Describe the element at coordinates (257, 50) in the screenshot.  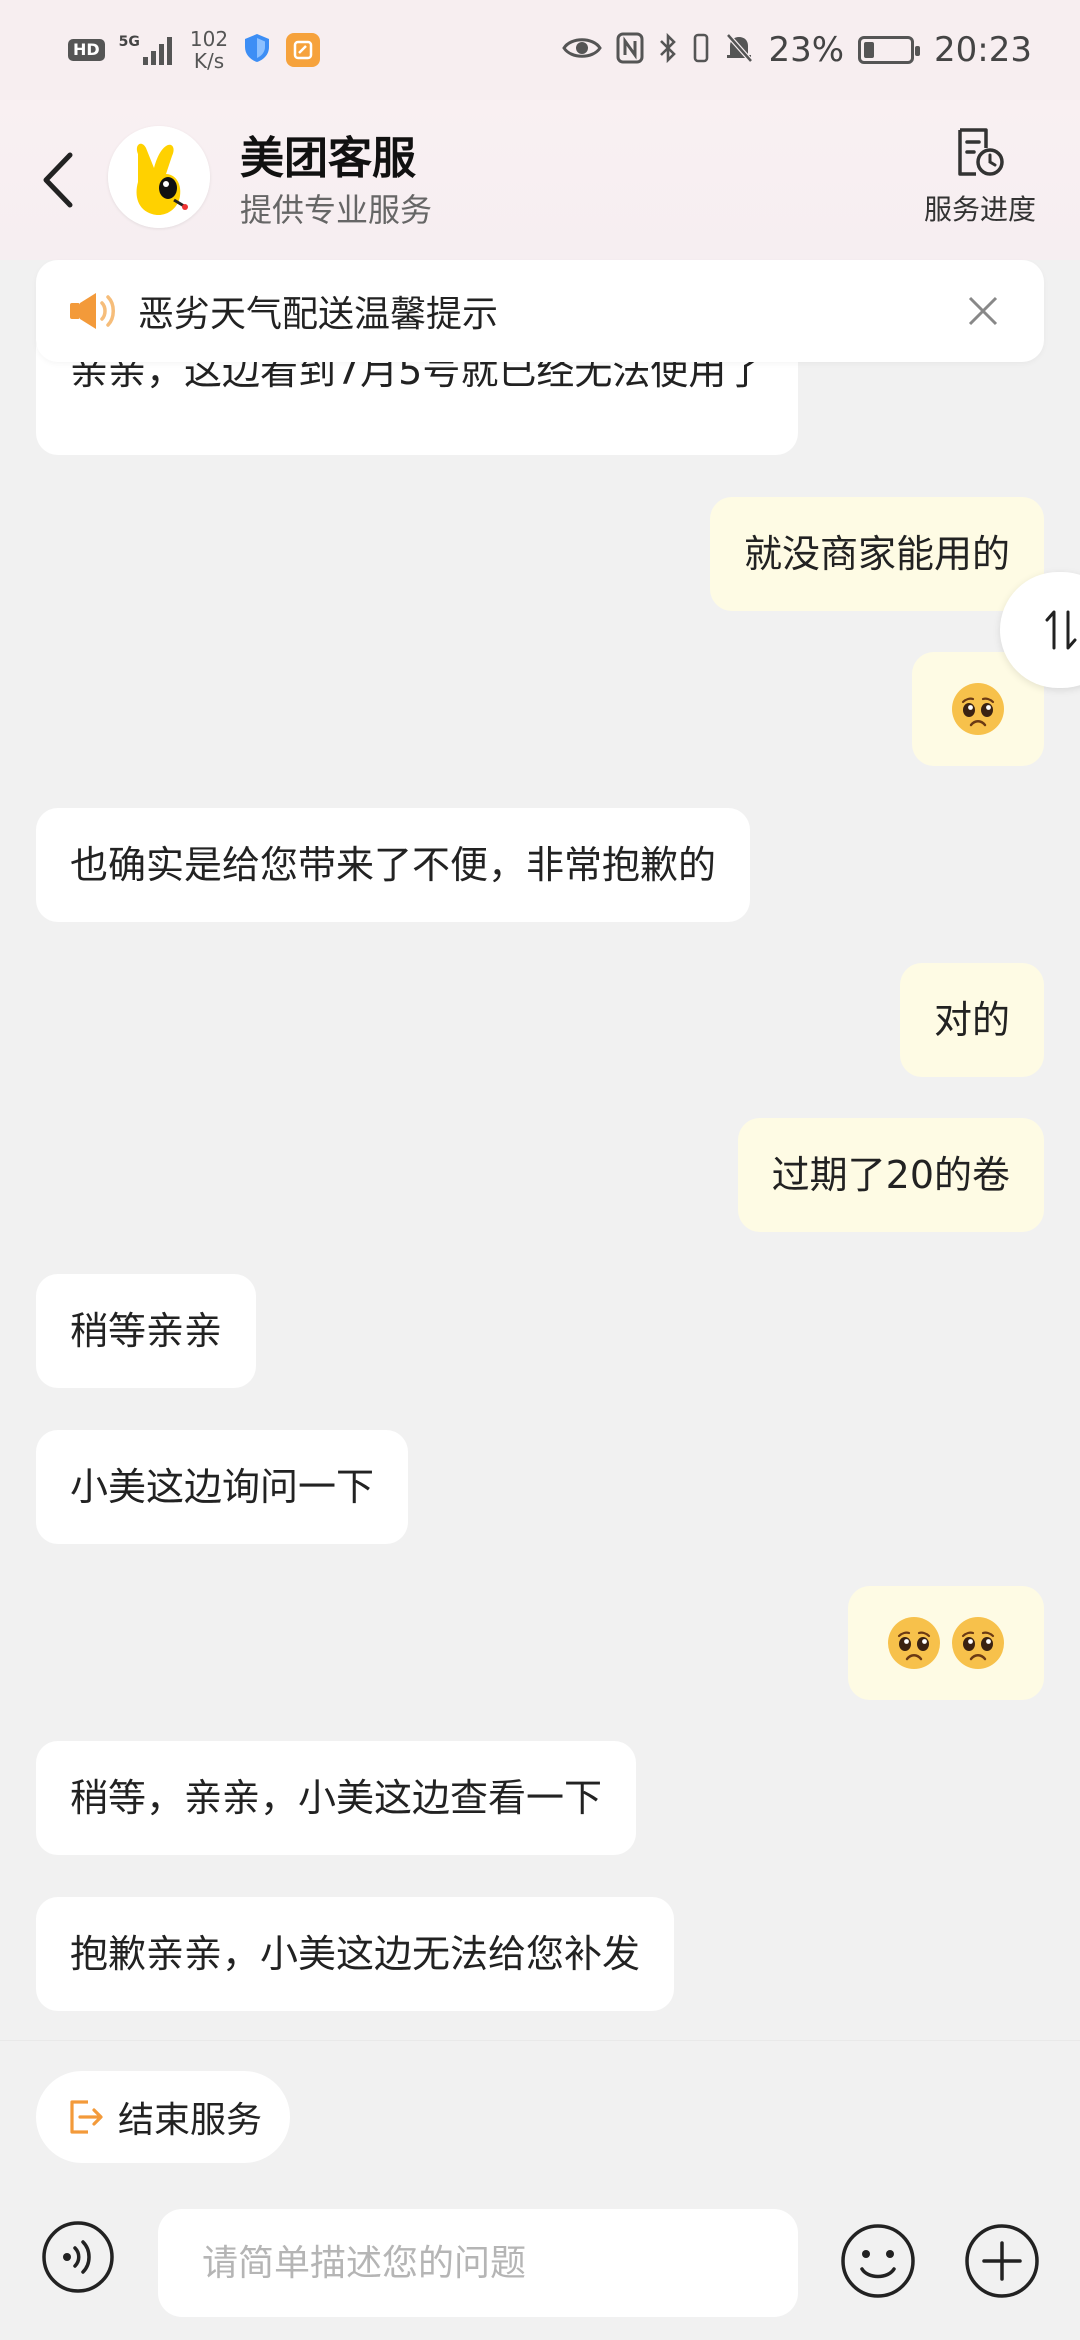
I see `shield-icon` at that location.